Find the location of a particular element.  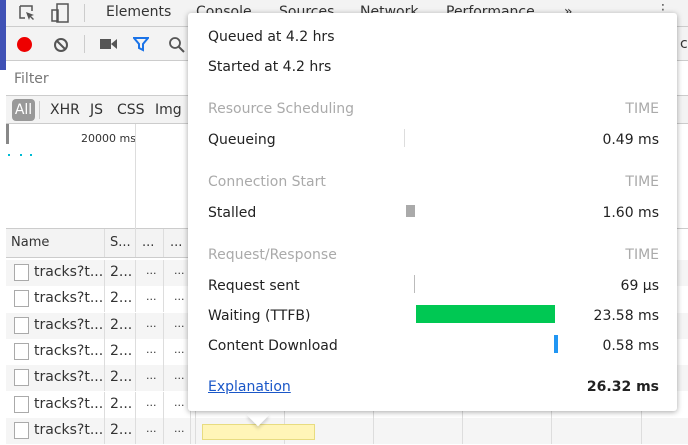

type-all: All is located at coordinates (23, 110).